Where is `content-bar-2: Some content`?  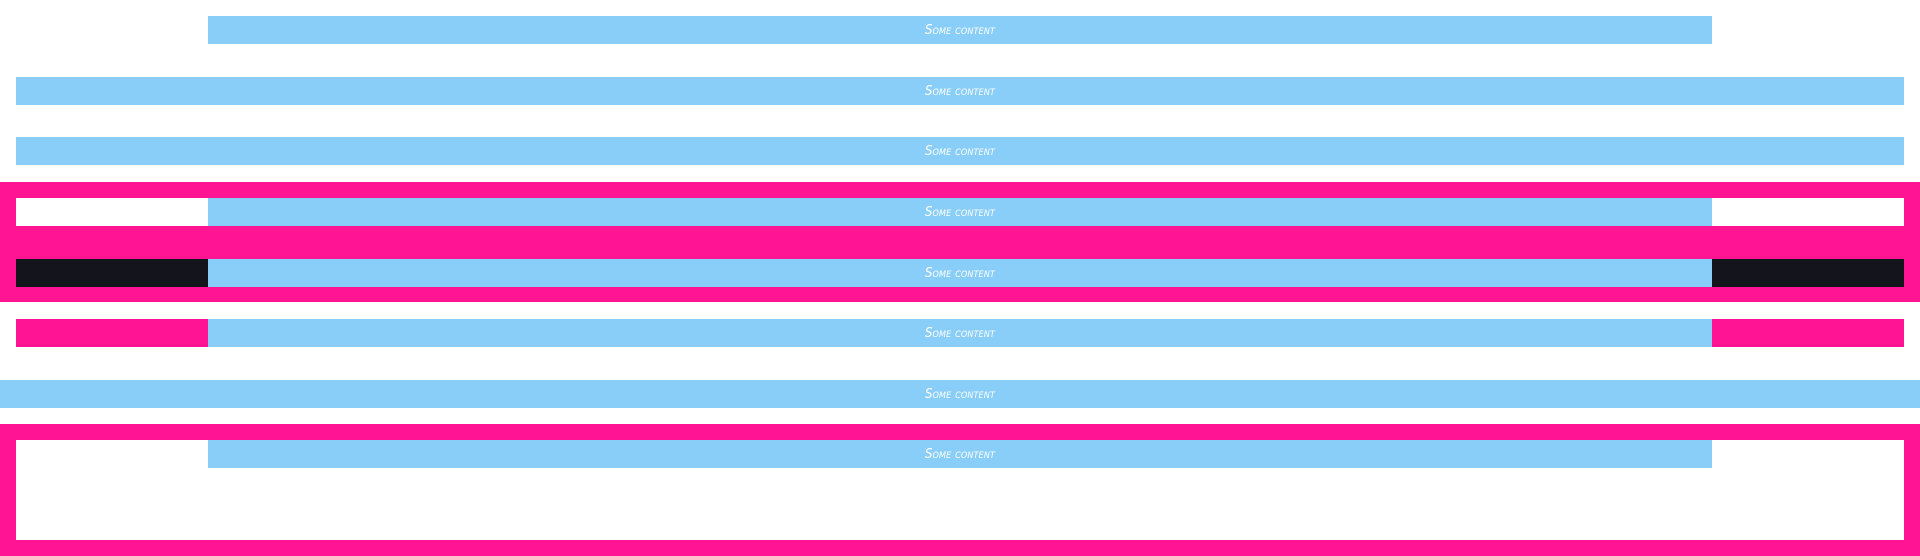 content-bar-2: Some content is located at coordinates (960, 91).